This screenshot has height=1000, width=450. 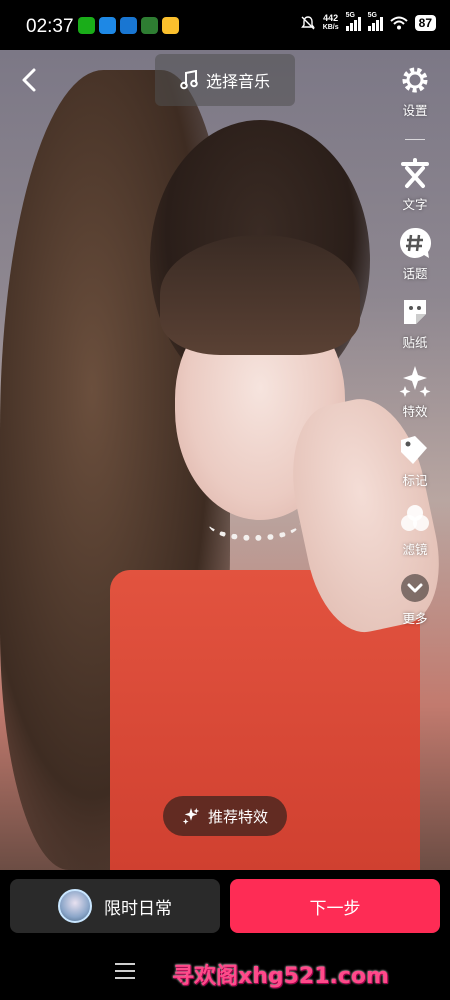 What do you see at coordinates (307, 23) in the screenshot?
I see `mute-bell-icon` at bounding box center [307, 23].